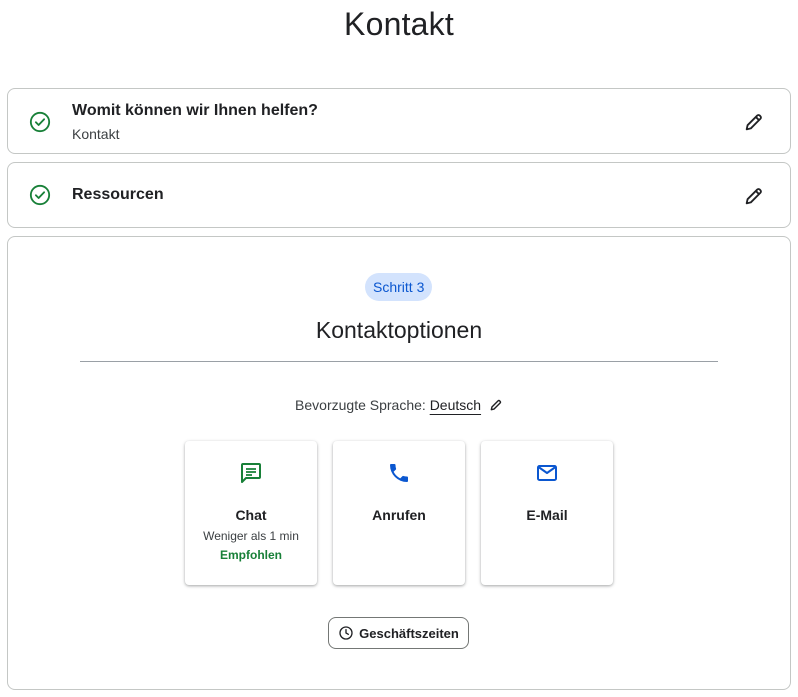 The image size is (798, 697). Describe the element at coordinates (409, 633) in the screenshot. I see `business-hours-label: Geschäftszeiten` at that location.